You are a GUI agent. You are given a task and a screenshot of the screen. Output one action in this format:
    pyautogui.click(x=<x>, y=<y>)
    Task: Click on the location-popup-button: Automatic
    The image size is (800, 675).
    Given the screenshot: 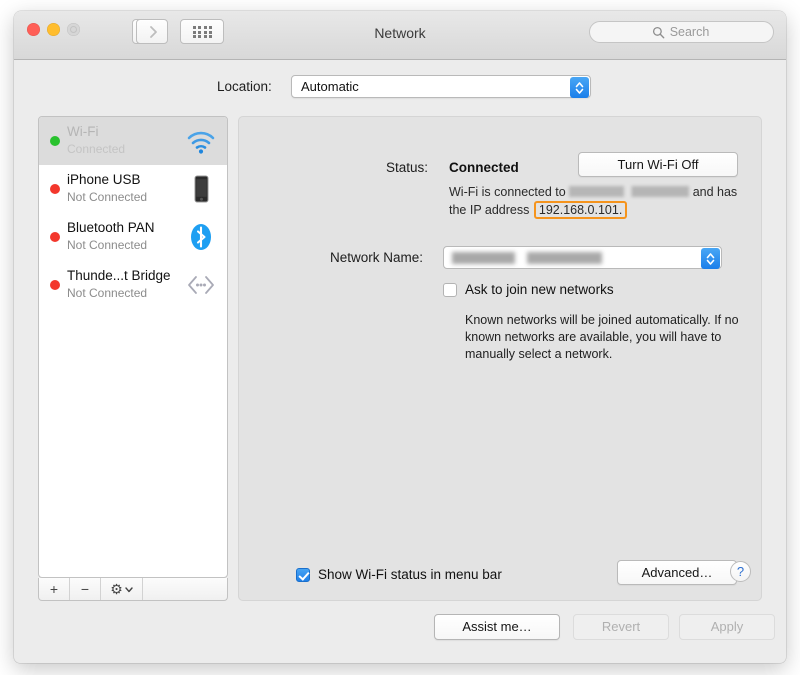 What is the action you would take?
    pyautogui.click(x=441, y=86)
    